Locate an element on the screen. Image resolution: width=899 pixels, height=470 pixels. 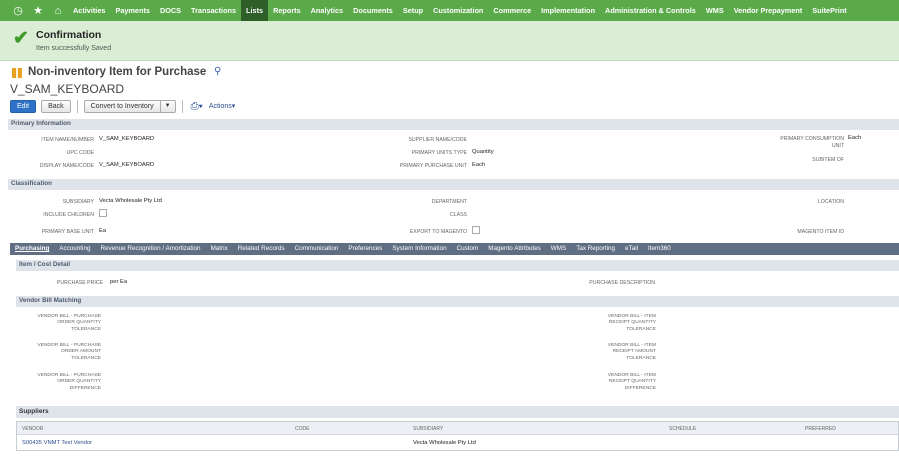
export-to-magento-label: EXPORT TO MAGENTO is located at coordinates (438, 232).